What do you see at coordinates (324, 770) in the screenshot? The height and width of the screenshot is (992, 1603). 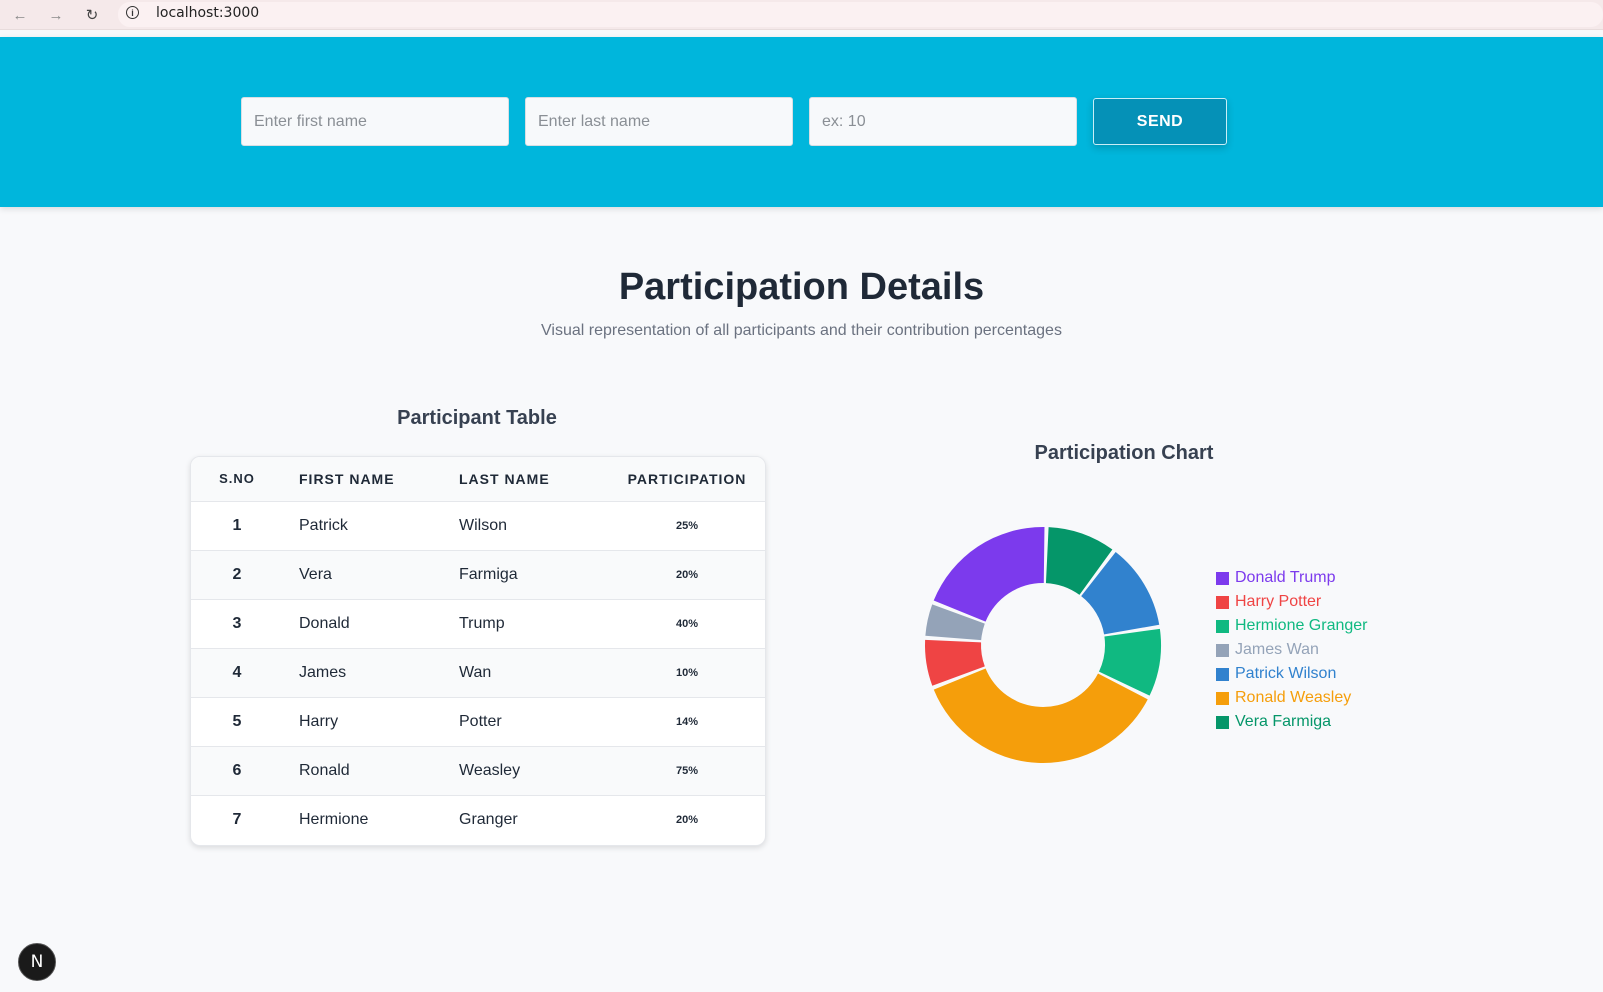 I see `cell-first-name: Ronald` at bounding box center [324, 770].